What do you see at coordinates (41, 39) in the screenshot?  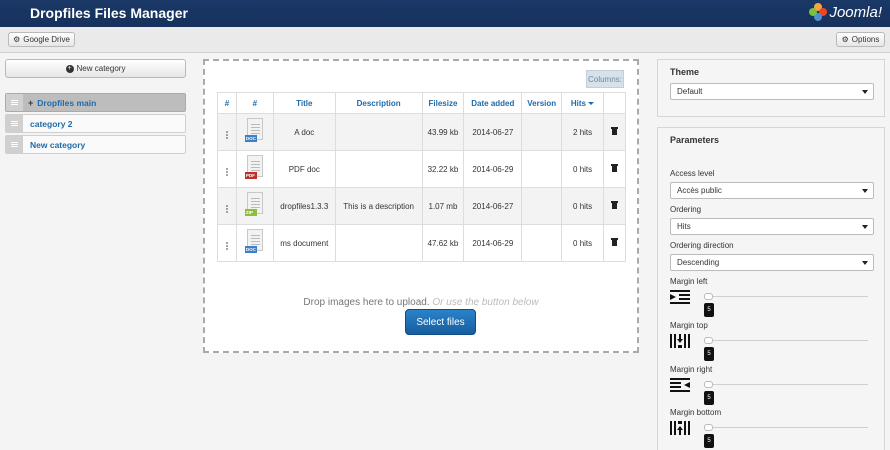 I see `google-drive-button: ⚙ Google Drive` at bounding box center [41, 39].